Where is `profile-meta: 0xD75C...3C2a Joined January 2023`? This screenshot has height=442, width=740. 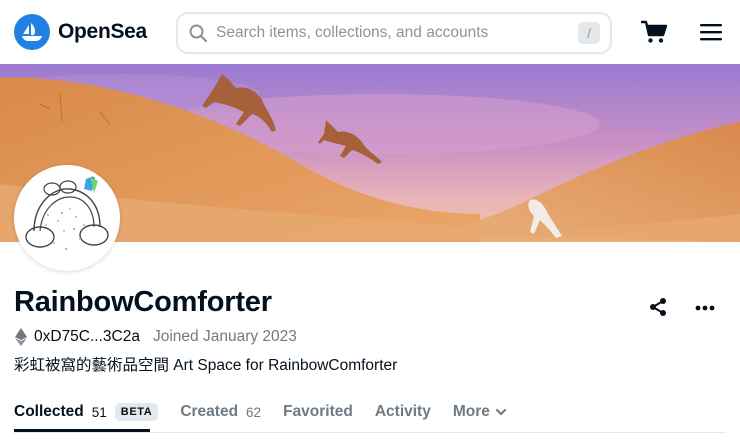
profile-meta: 0xD75C...3C2a Joined January 2023 is located at coordinates (155, 337).